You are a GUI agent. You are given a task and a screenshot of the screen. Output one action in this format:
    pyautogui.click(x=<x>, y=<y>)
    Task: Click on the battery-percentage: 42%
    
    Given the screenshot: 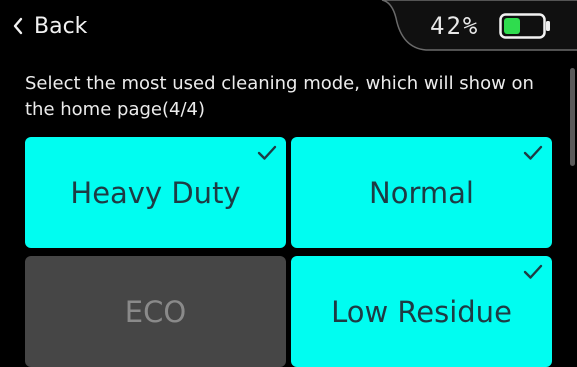 What is the action you would take?
    pyautogui.click(x=455, y=26)
    